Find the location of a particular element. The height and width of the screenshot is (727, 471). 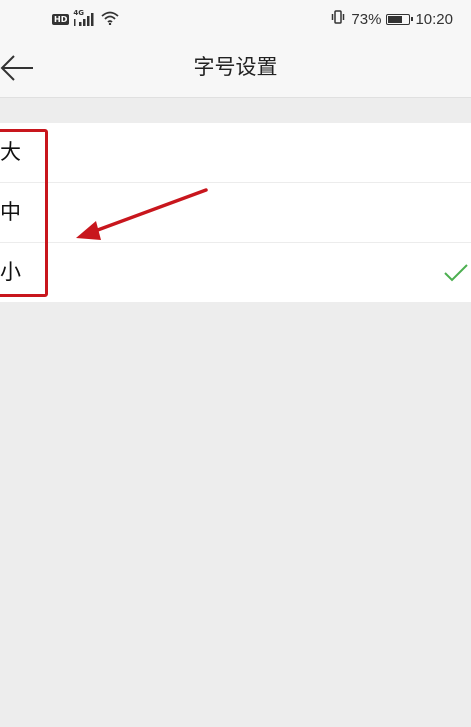

status-bar: HD 4G 73% 10:20 is located at coordinates (235, 19).